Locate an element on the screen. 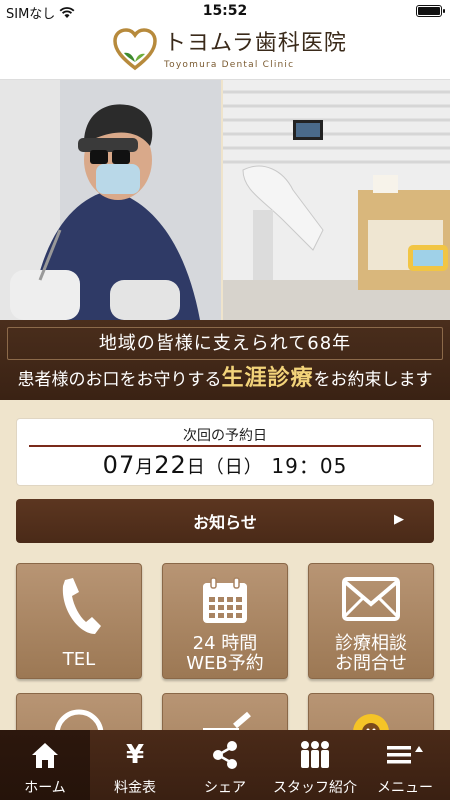 This screenshot has width=450, height=800. news-button: お知らせ ▶ is located at coordinates (225, 521).